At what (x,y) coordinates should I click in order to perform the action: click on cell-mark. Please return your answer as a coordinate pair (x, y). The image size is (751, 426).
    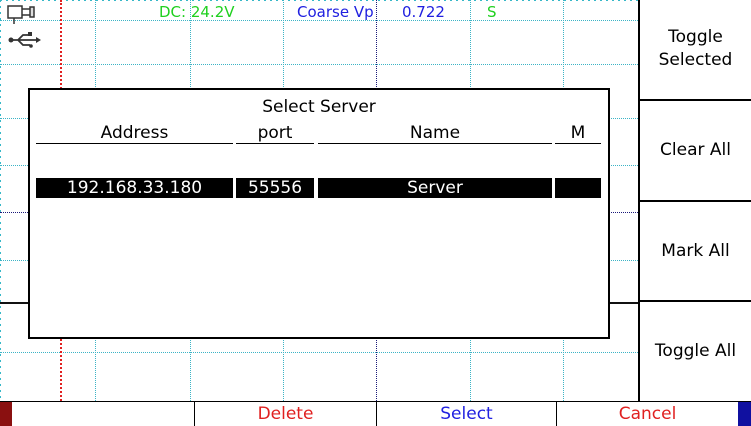
    Looking at the image, I should click on (578, 188).